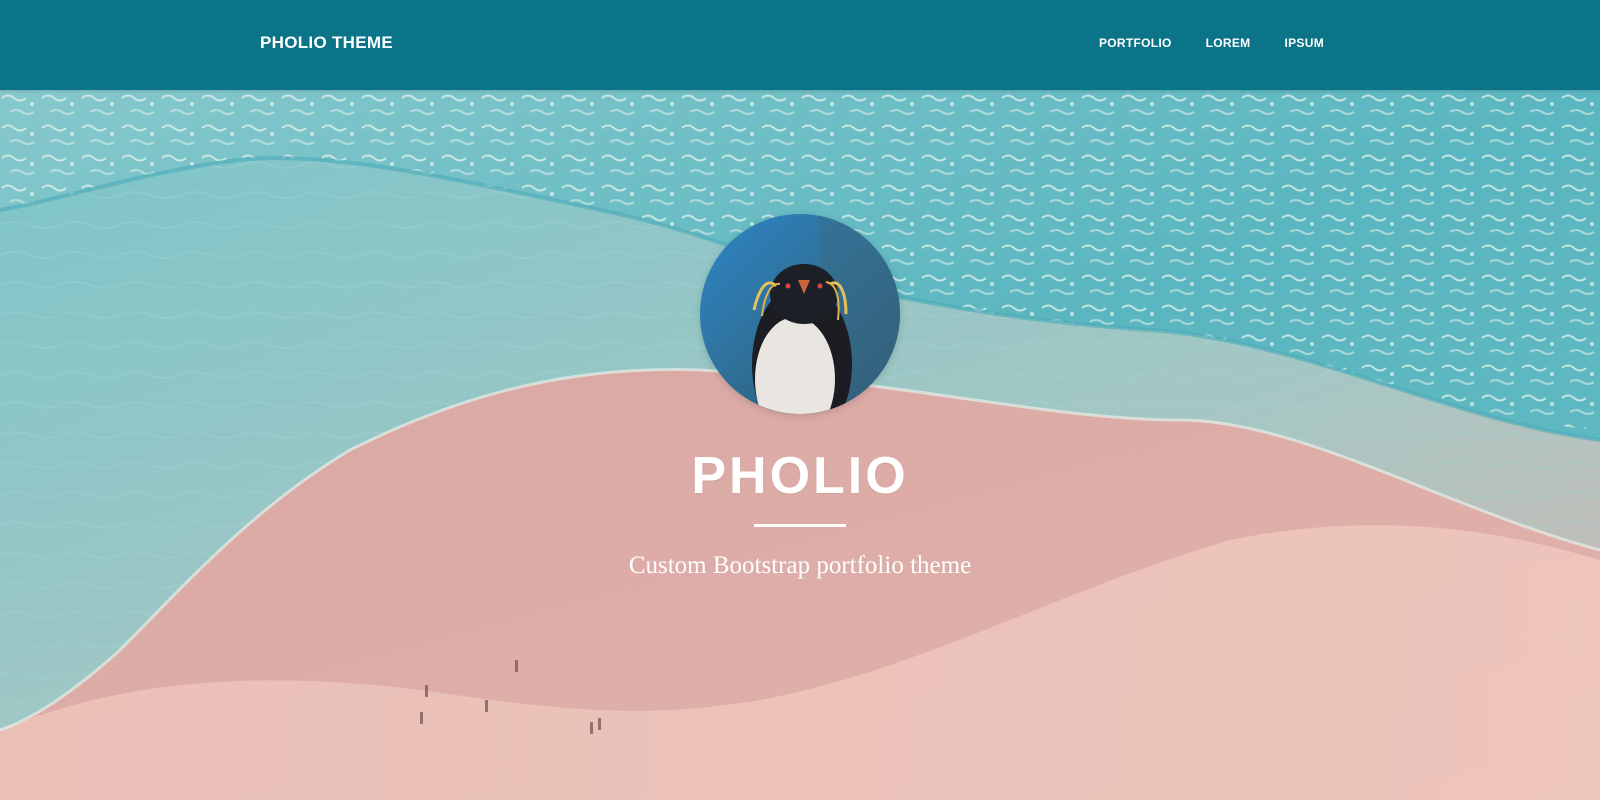  I want to click on title-divider, so click(800, 525).